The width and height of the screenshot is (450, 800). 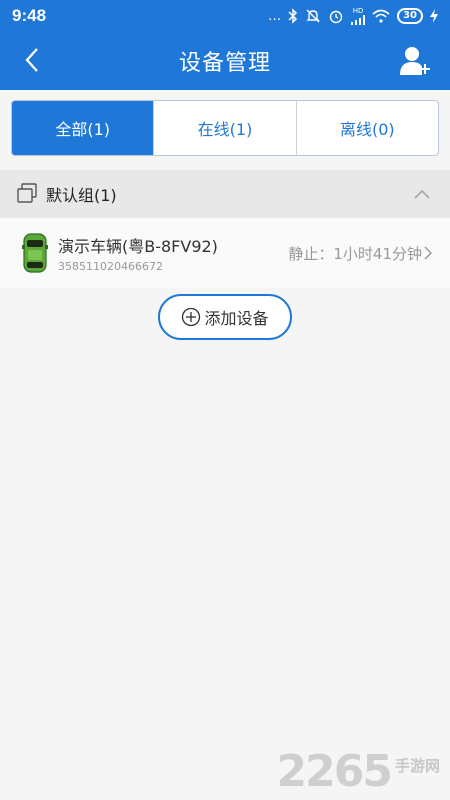 I want to click on car-icon, so click(x=35, y=253).